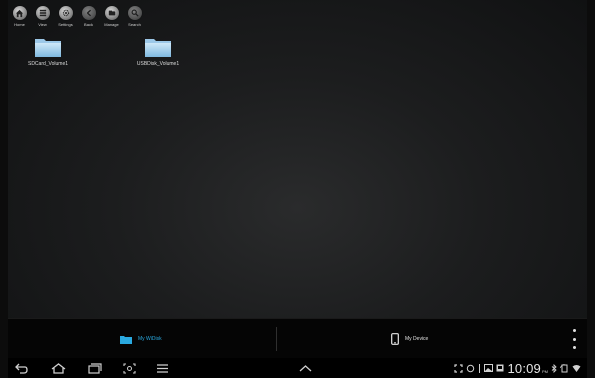  I want to click on home-nav-button, so click(58, 368).